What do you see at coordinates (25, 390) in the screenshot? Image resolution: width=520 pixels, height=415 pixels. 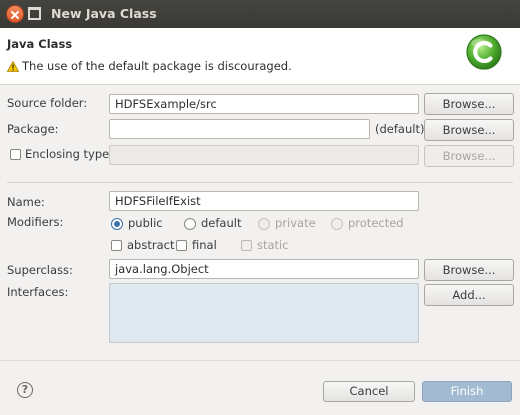 I see `help-icon: ?` at bounding box center [25, 390].